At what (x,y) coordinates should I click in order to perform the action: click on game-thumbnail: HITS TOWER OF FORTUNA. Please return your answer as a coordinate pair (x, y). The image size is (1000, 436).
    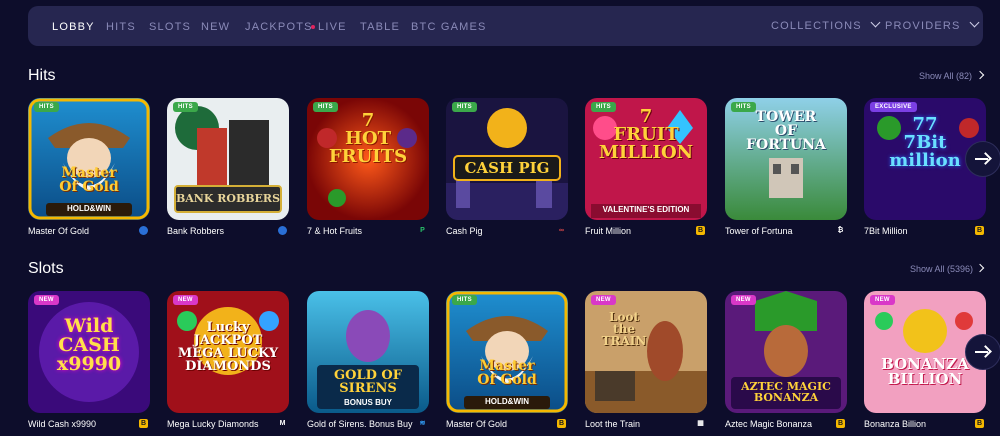
    Looking at the image, I should click on (786, 159).